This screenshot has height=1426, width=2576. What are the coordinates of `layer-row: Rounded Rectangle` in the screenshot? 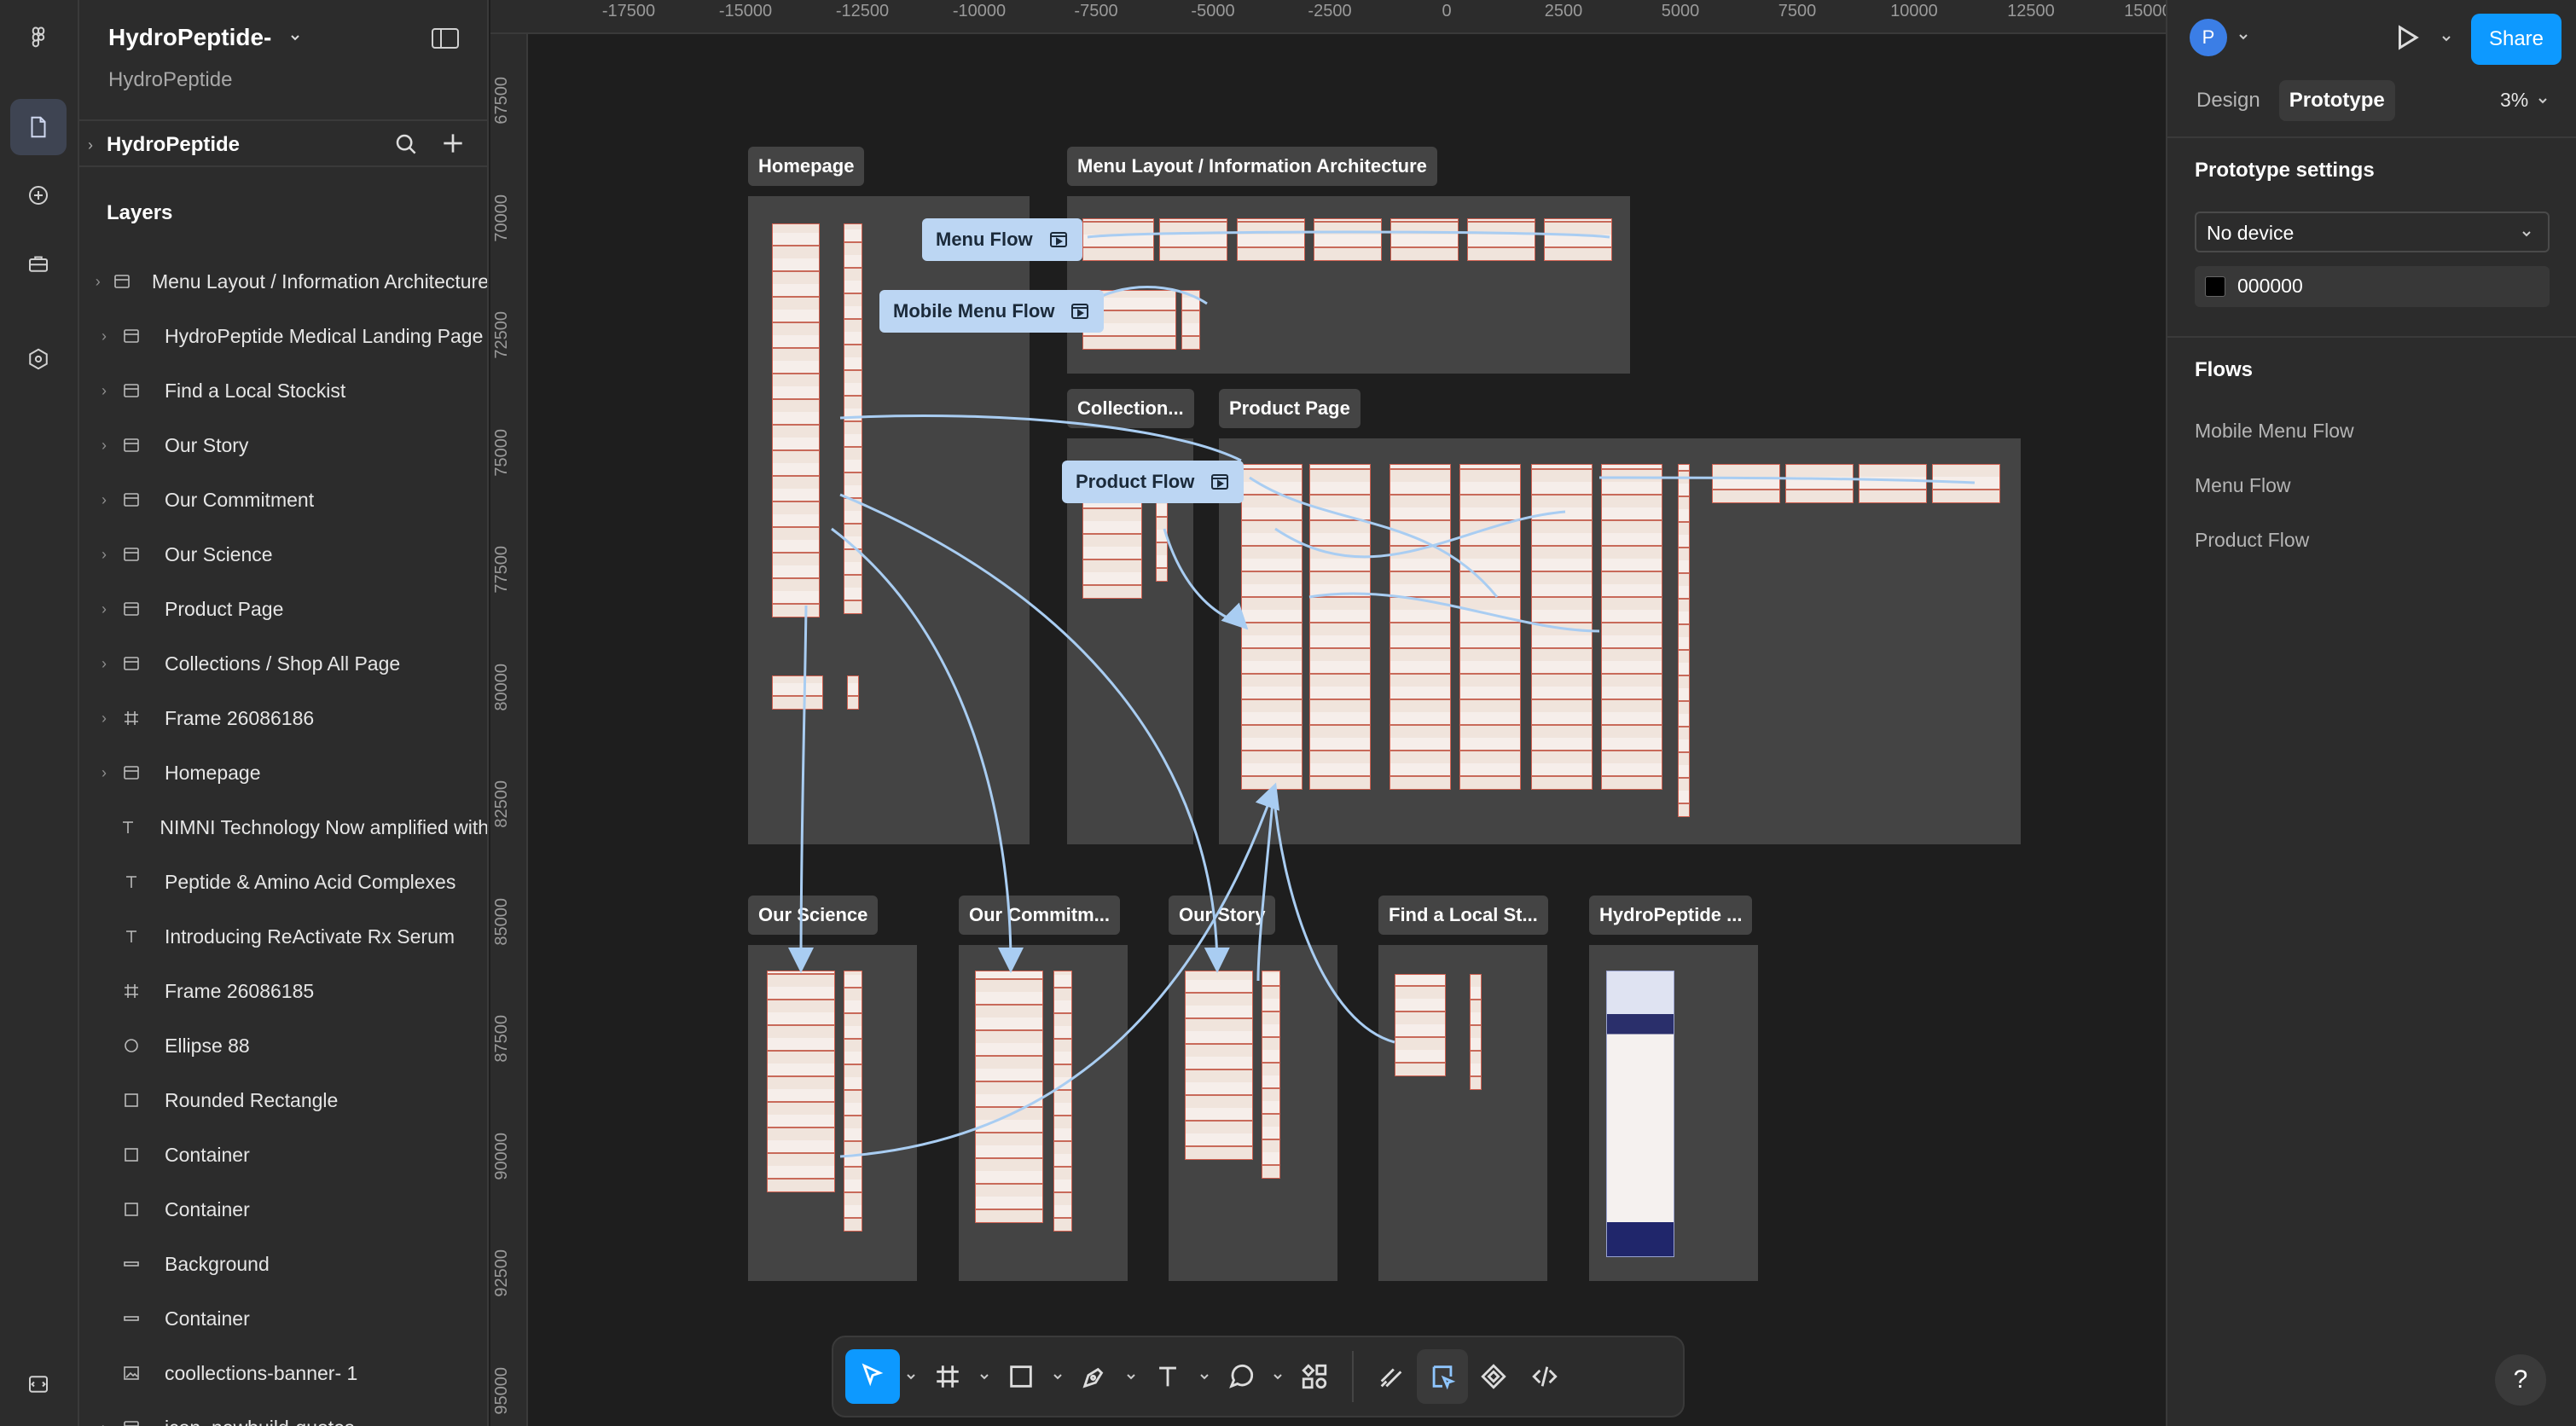 It's located at (283, 1100).